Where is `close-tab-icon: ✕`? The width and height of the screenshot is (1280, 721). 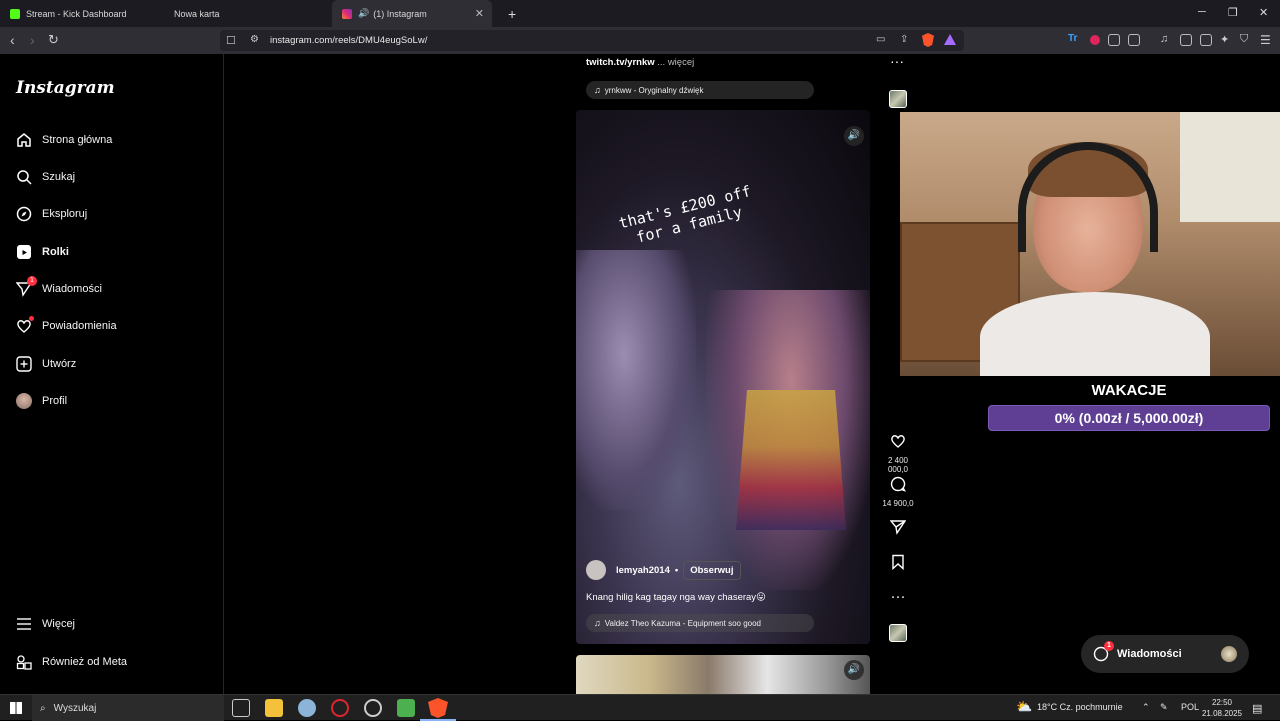 close-tab-icon: ✕ is located at coordinates (479, 13).